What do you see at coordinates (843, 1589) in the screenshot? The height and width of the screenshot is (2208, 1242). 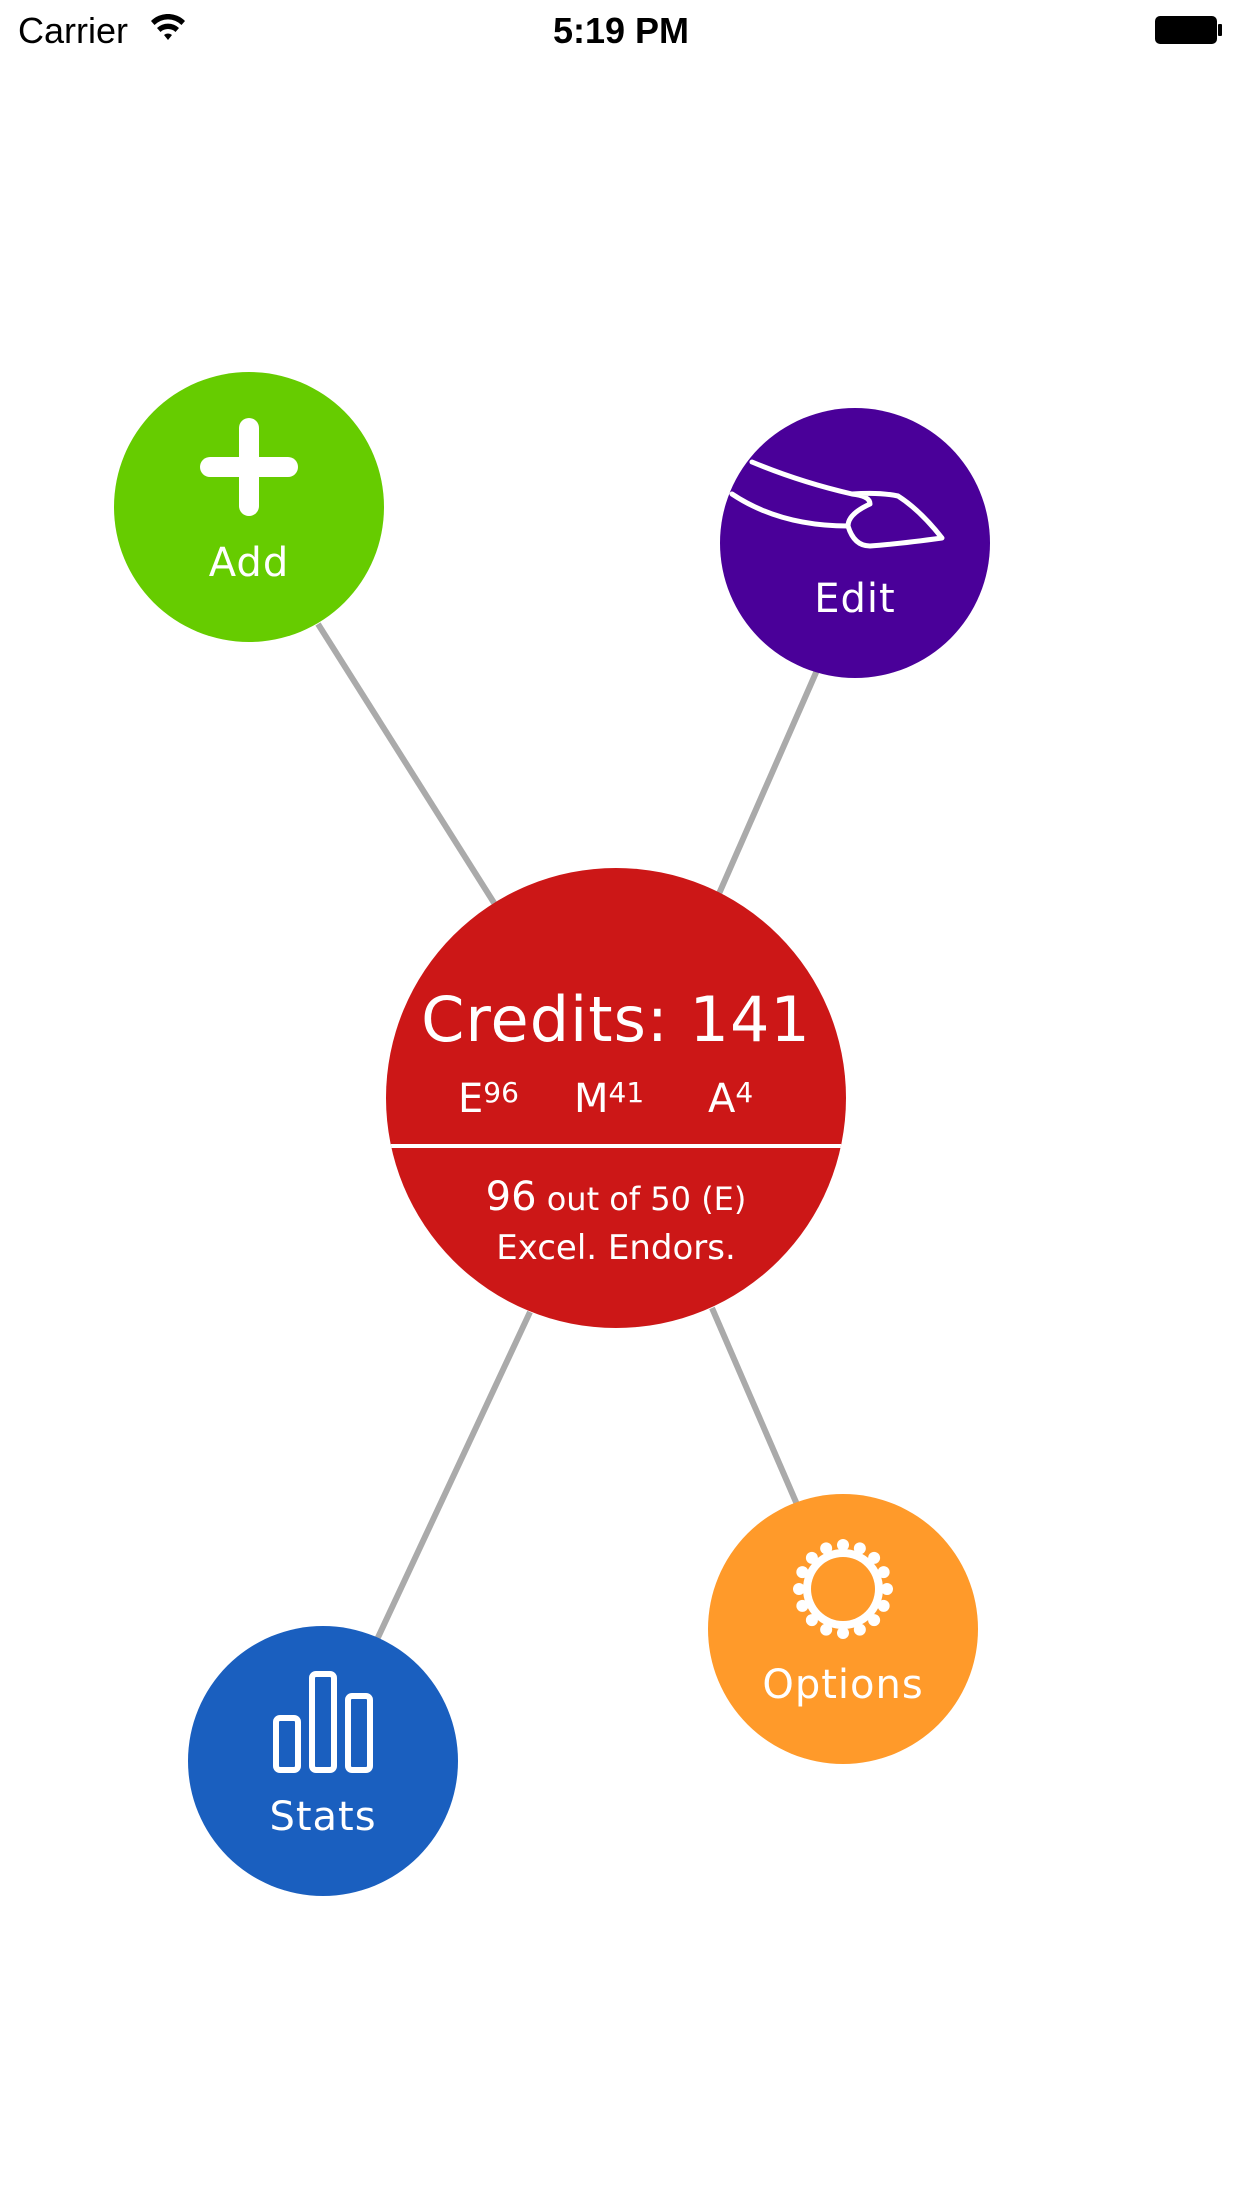 I see `gear-icon` at bounding box center [843, 1589].